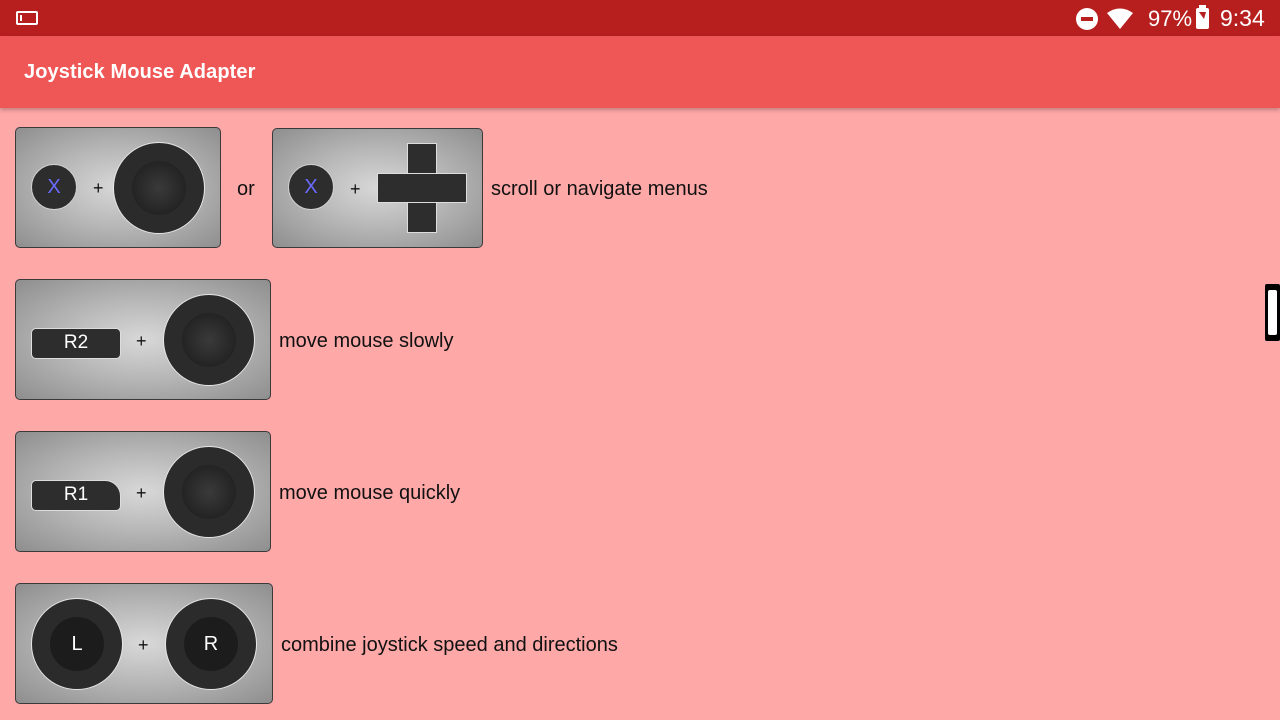 The height and width of the screenshot is (720, 1280). I want to click on x-plus-dpad-panel: X +, so click(377, 188).